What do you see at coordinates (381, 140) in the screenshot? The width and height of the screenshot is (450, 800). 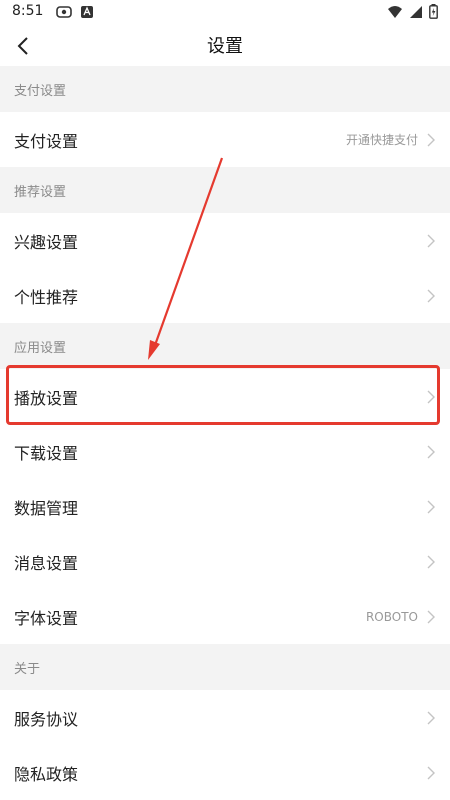 I see `row-value: 开通快捷支付` at bounding box center [381, 140].